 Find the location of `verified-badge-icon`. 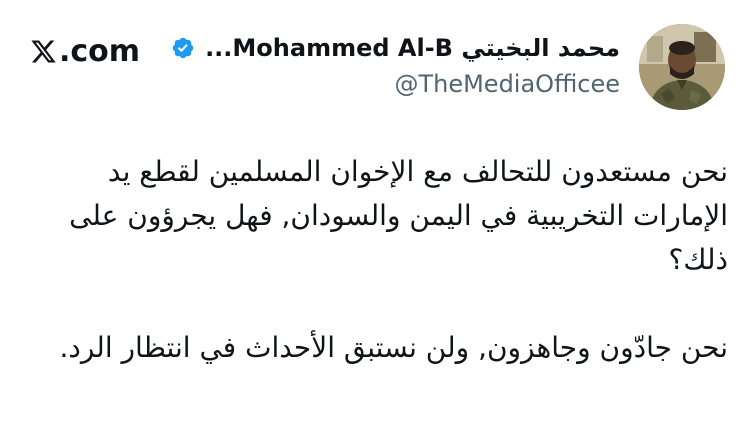

verified-badge-icon is located at coordinates (183, 48).